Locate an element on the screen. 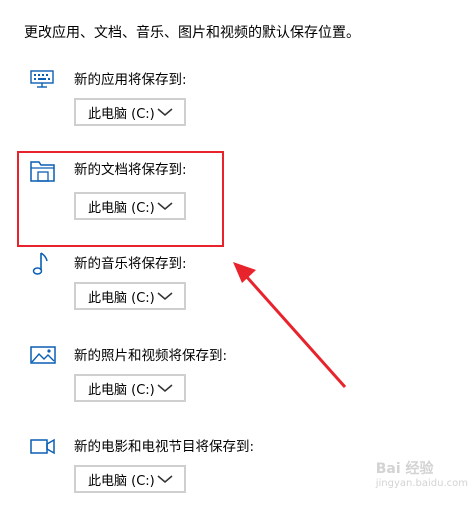 This screenshot has width=476, height=513. music-note-icon is located at coordinates (40, 263).